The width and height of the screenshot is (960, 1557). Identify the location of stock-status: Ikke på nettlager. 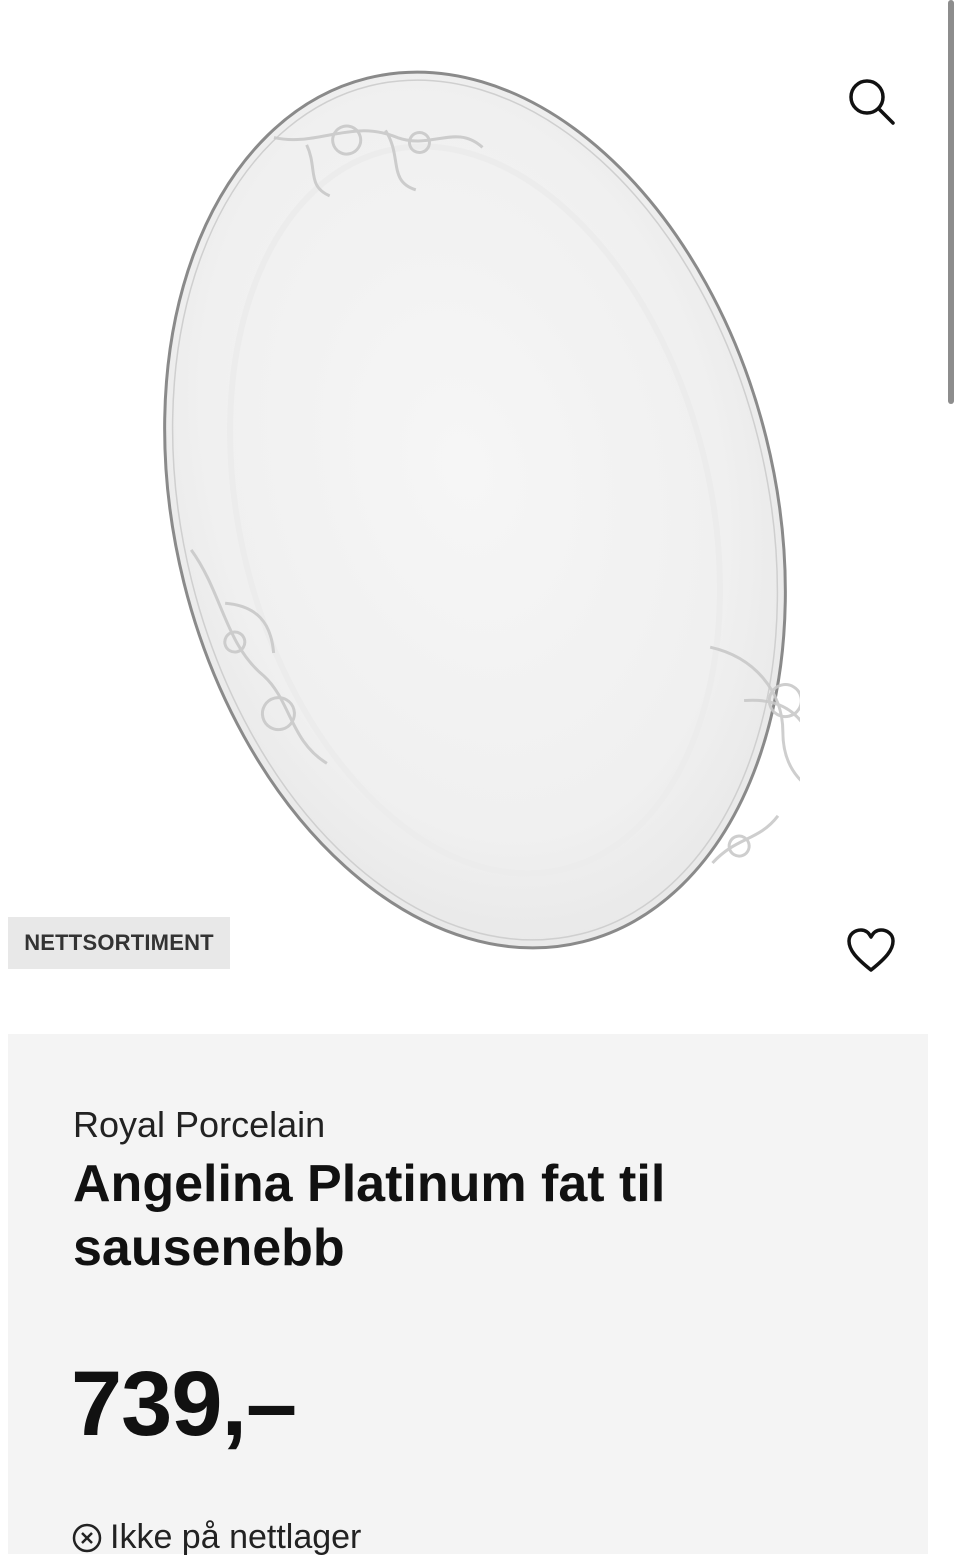
(216, 1537).